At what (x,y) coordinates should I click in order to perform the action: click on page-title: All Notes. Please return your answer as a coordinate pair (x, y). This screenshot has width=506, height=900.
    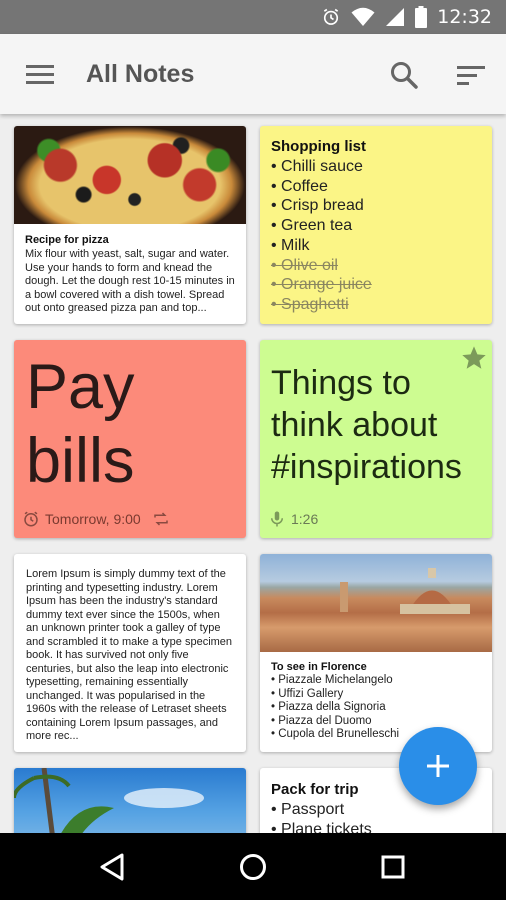
    Looking at the image, I should click on (140, 73).